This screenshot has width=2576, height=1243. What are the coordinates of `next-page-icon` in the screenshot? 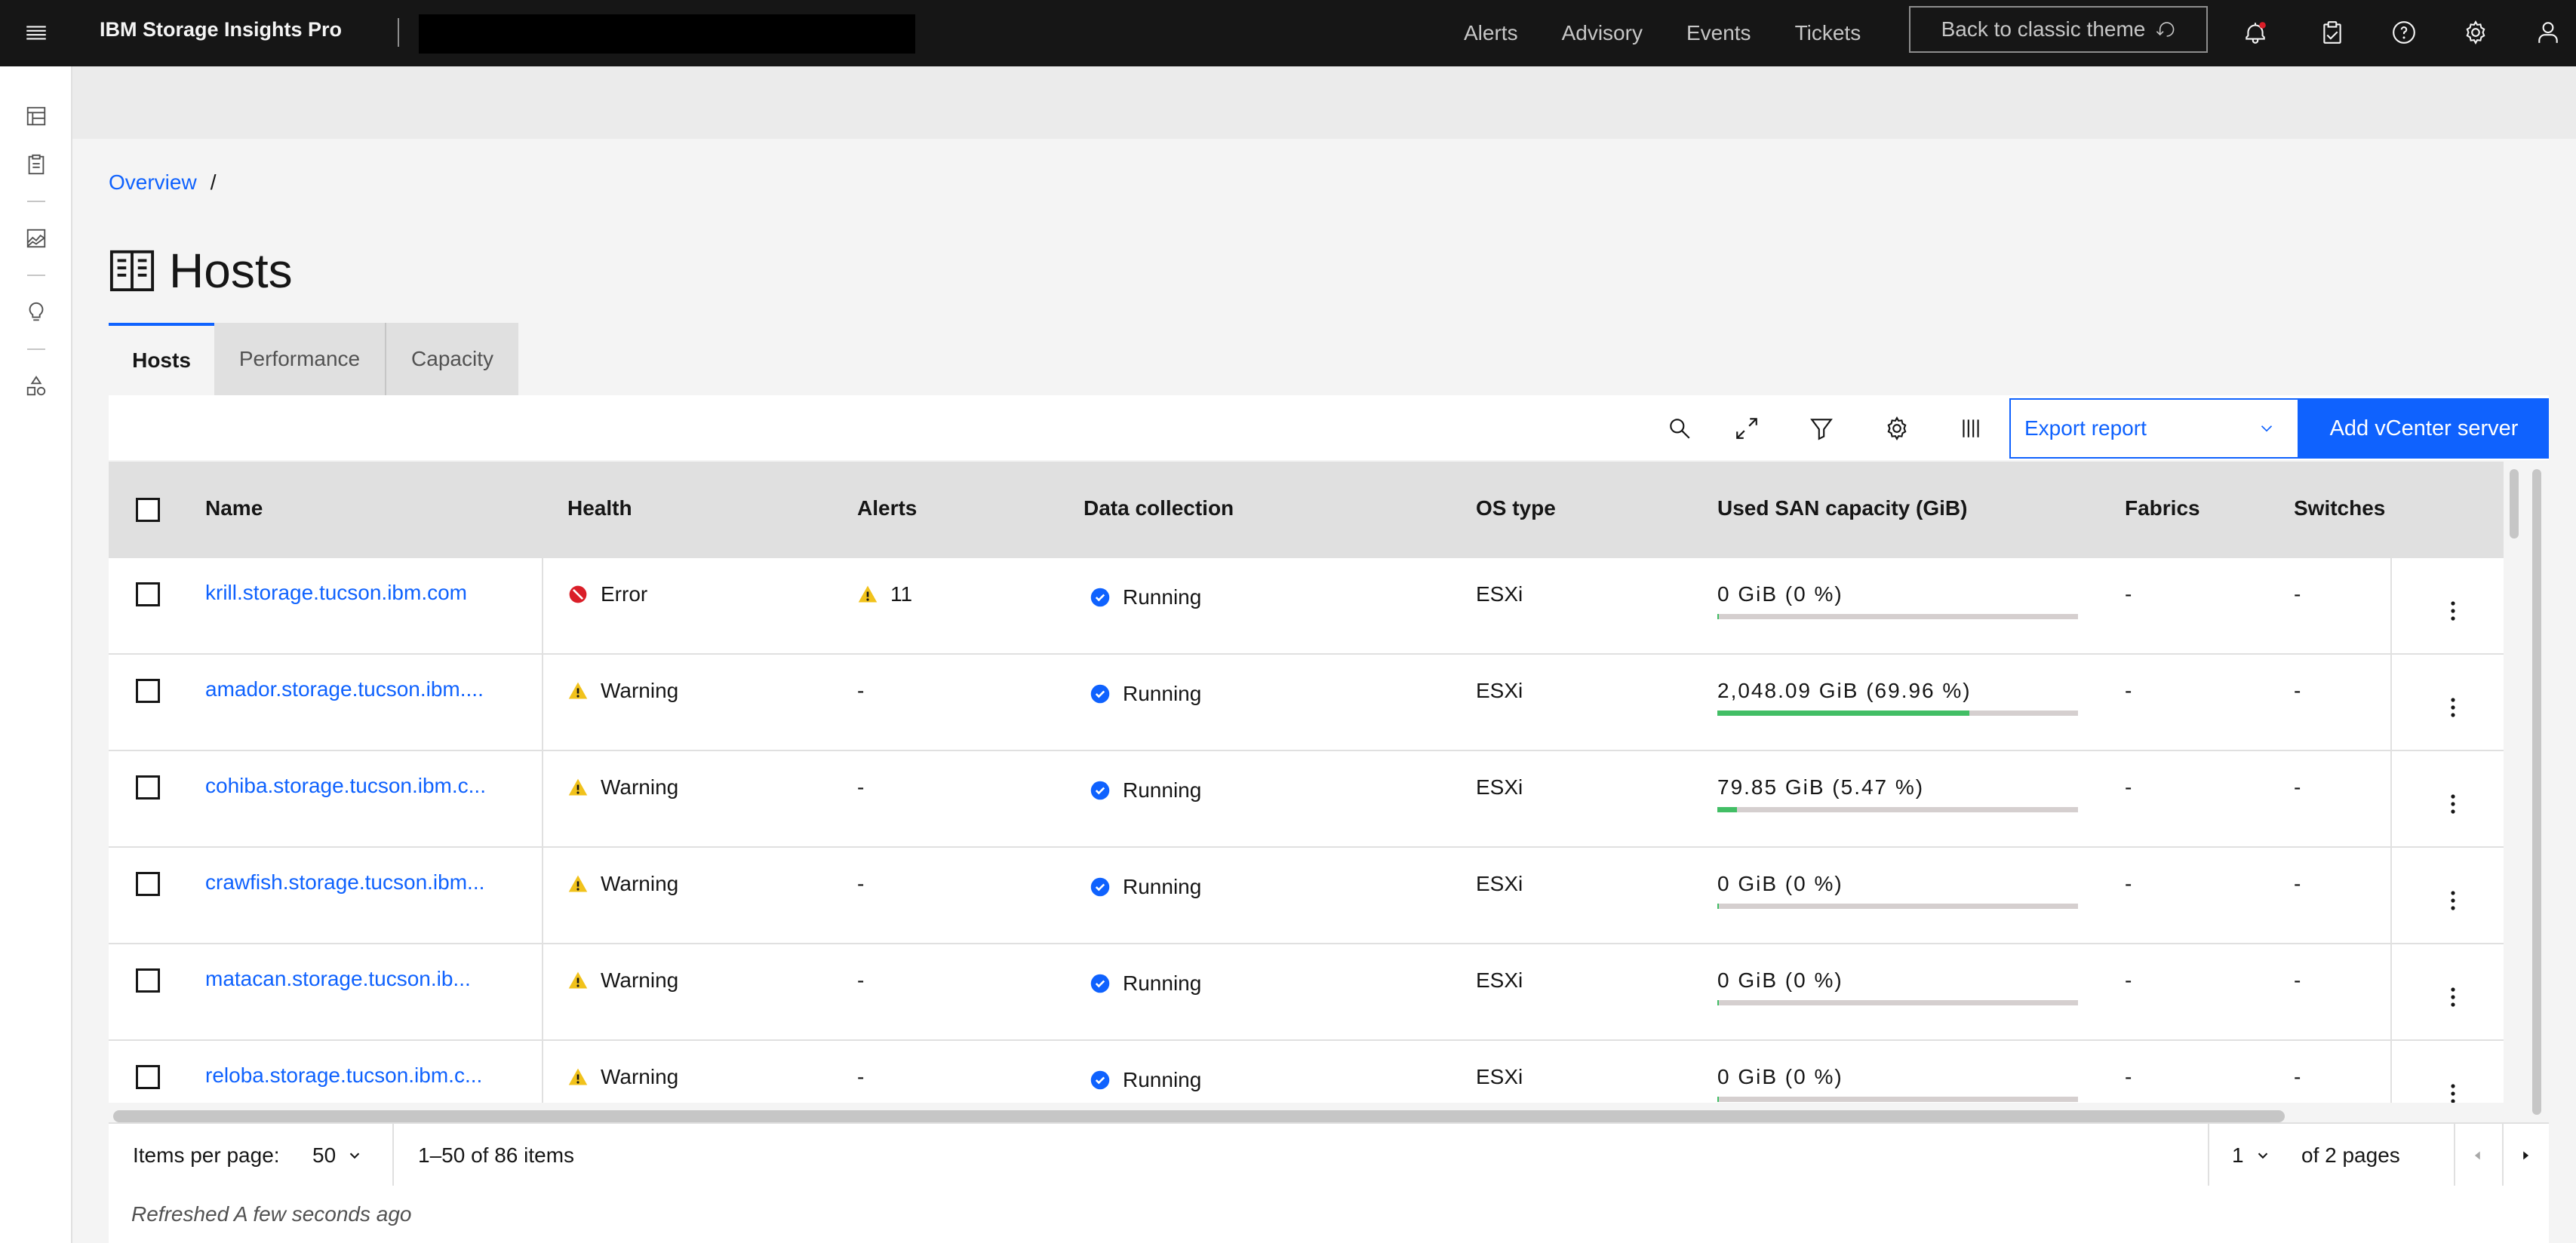 It's located at (2525, 1156).